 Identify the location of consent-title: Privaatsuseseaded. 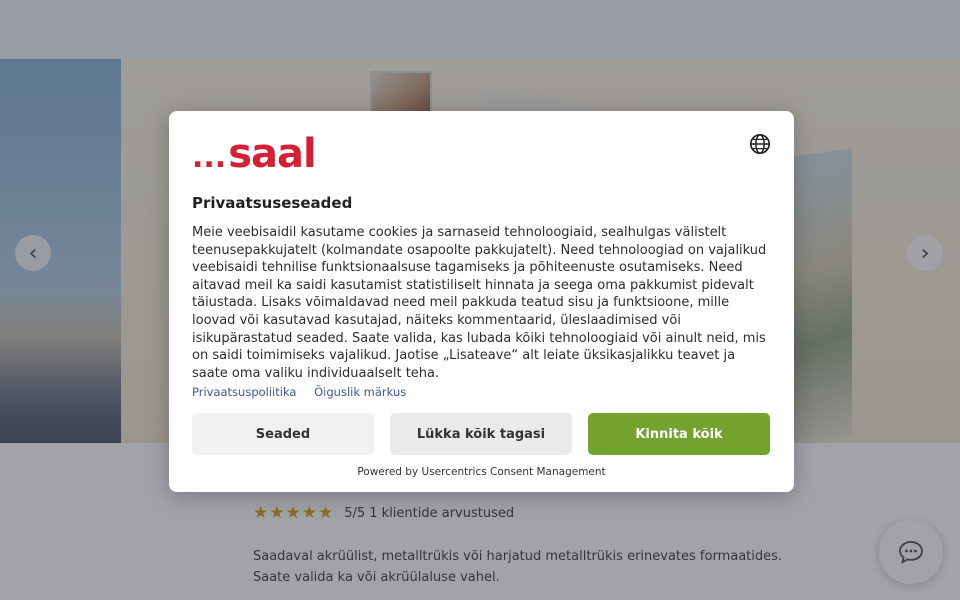
(272, 203).